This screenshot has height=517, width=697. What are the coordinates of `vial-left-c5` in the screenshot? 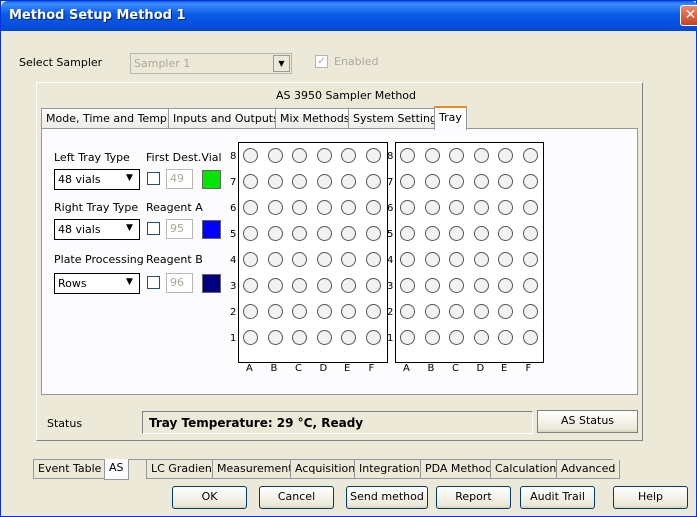 It's located at (299, 233).